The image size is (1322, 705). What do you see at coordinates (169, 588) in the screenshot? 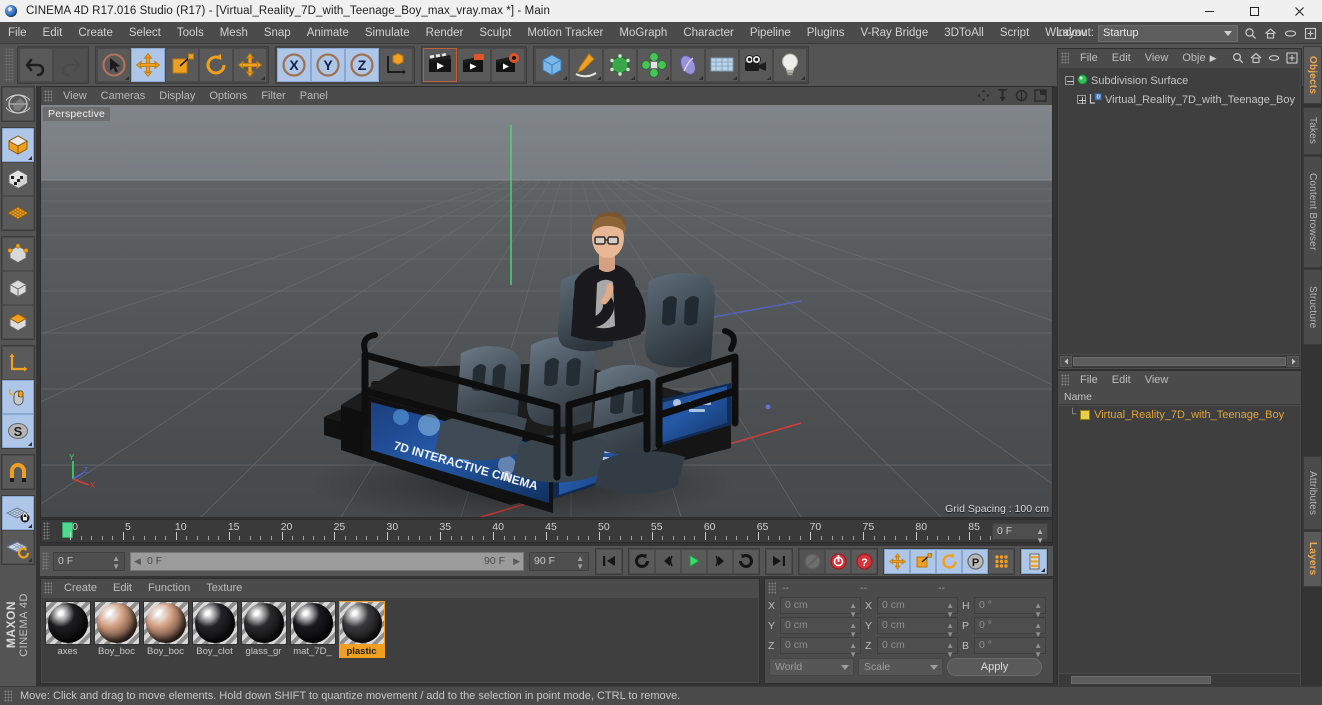
I see `material-menu-function: Function` at bounding box center [169, 588].